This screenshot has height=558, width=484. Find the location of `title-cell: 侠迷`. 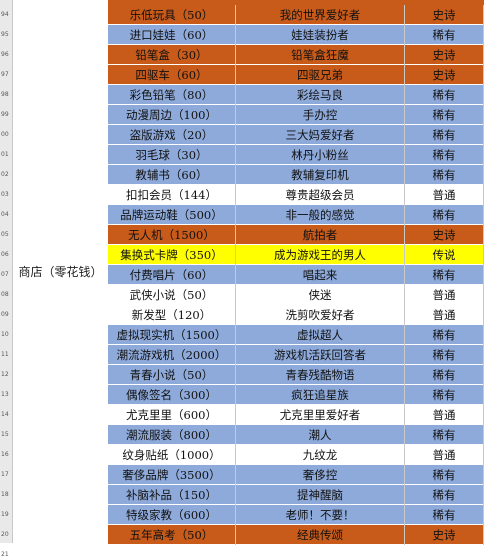

title-cell: 侠迷 is located at coordinates (320, 295).